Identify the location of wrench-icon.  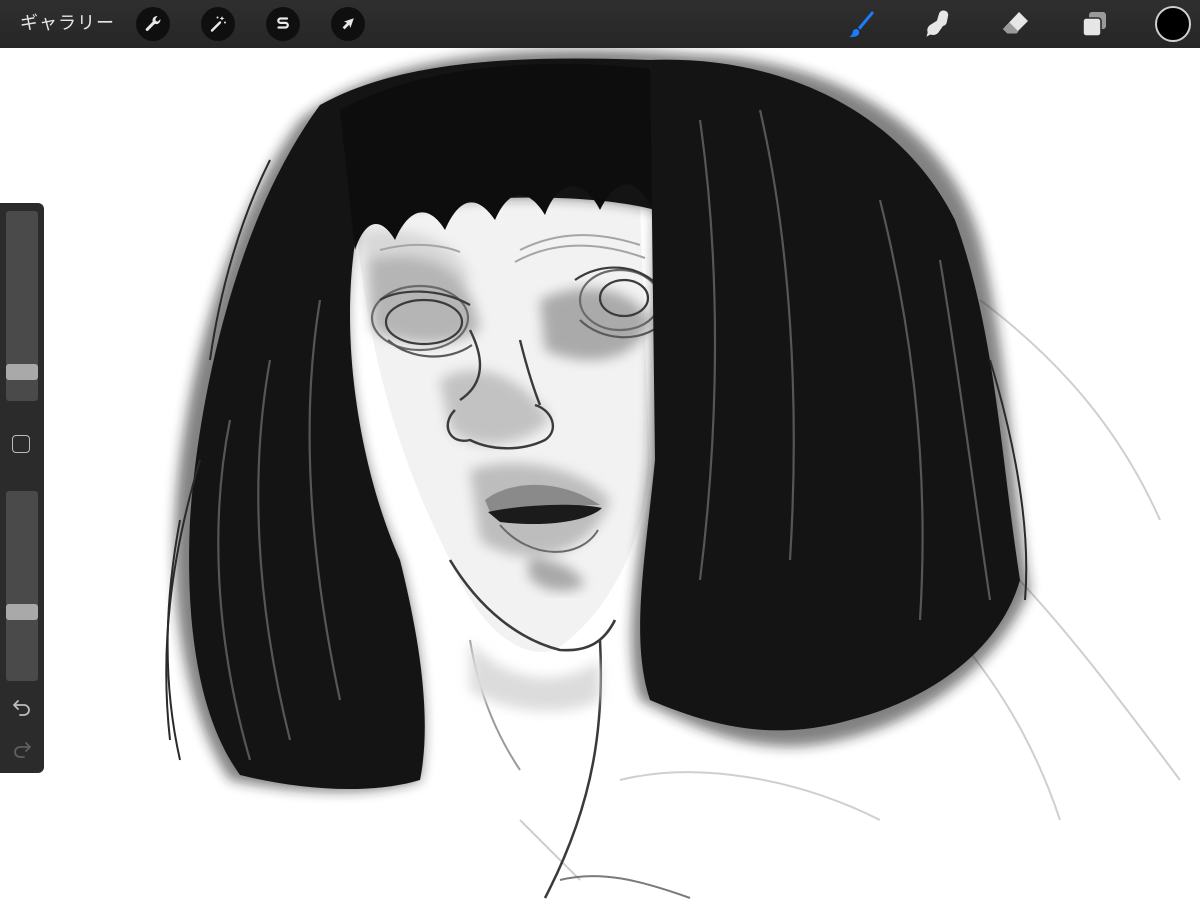
(153, 24).